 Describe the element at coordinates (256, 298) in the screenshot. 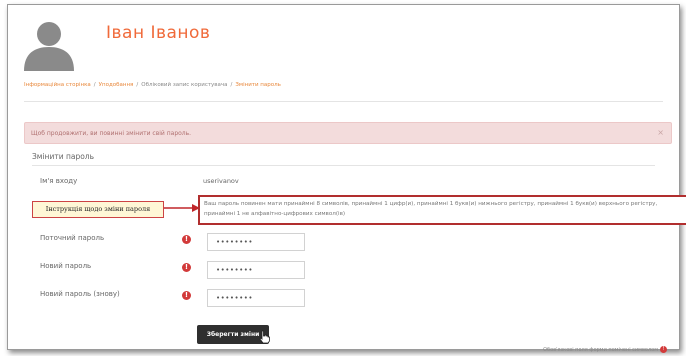

I see `repeat-password-input: ••••••••` at that location.